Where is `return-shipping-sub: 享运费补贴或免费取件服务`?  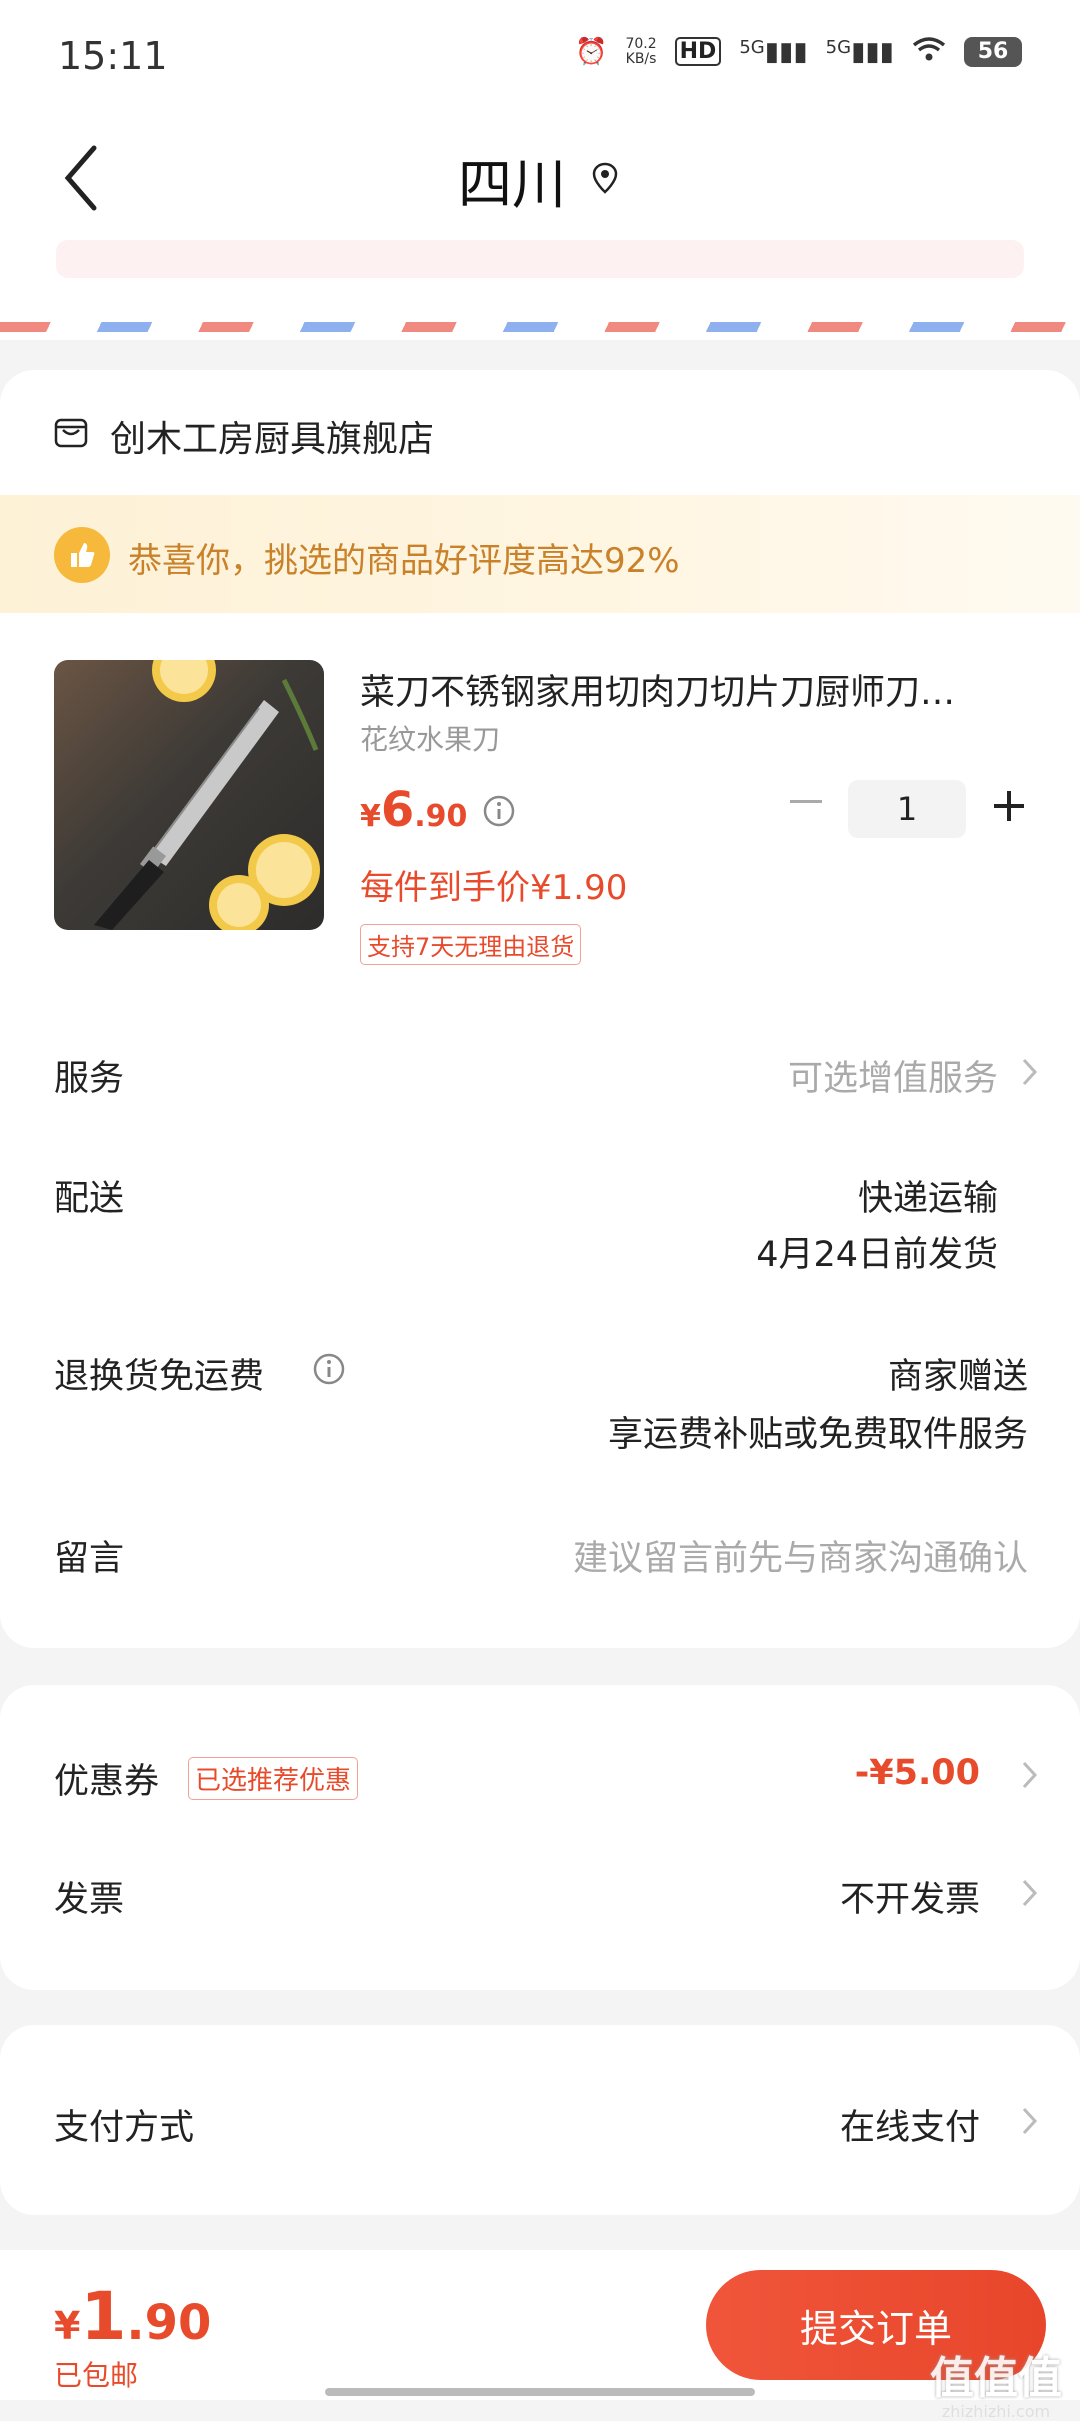 return-shipping-sub: 享运费补贴或免费取件服务 is located at coordinates (817, 1435).